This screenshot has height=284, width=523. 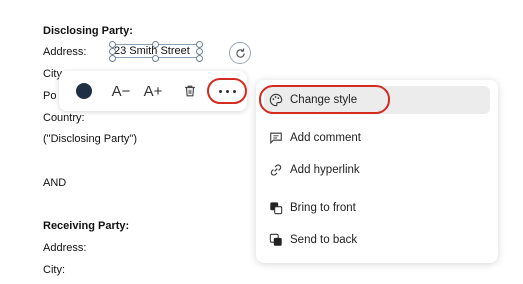 I want to click on postal-label: Po, so click(x=50, y=96).